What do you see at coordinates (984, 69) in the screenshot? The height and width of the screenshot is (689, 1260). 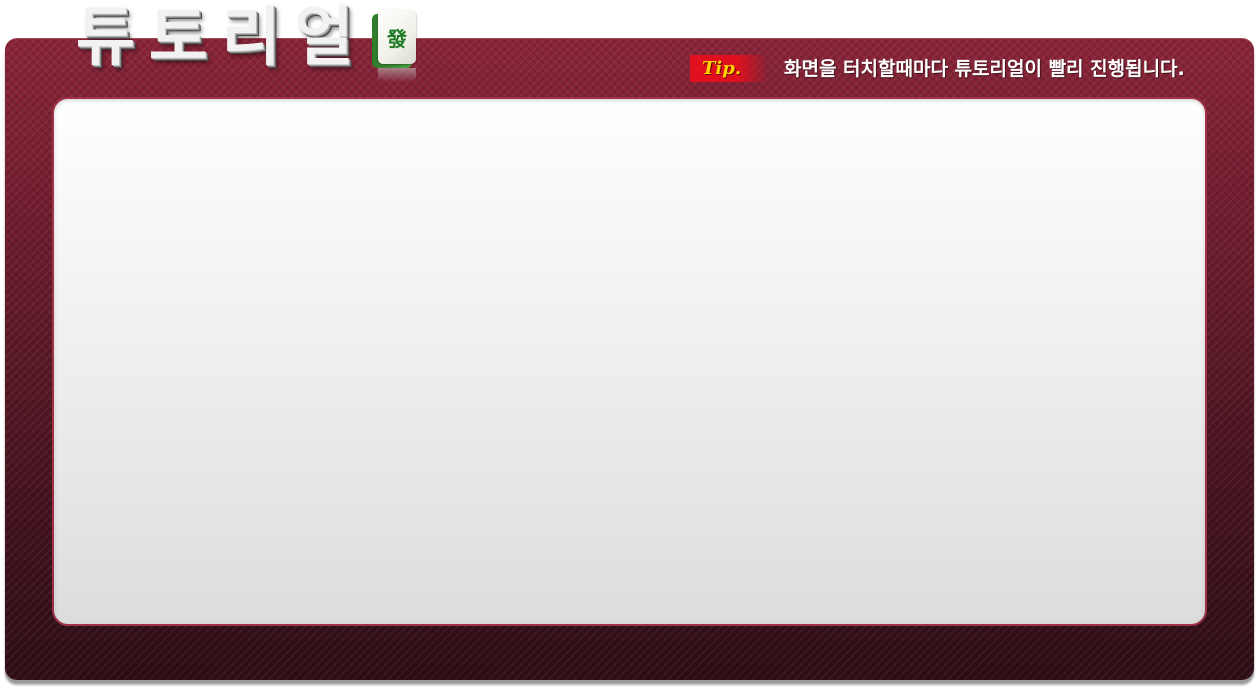 I see `tip-message: 화면을 터치할때마다 튜토리얼이 빨리 진행됩니다.` at bounding box center [984, 69].